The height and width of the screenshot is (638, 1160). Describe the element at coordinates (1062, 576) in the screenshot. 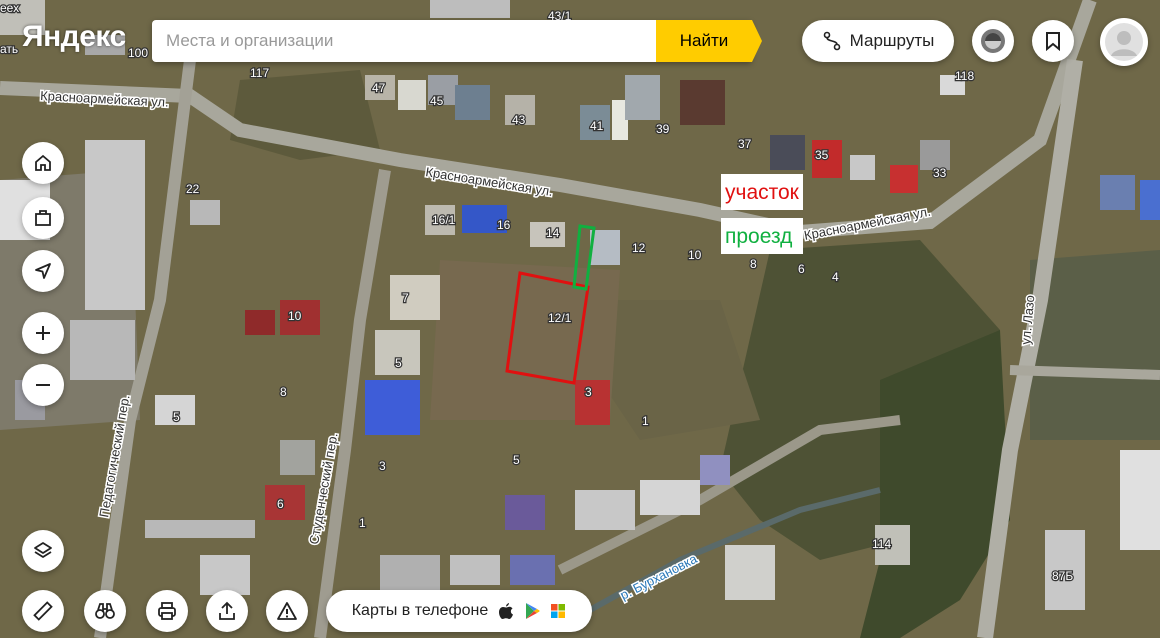

I see `house-number: 87Б` at that location.